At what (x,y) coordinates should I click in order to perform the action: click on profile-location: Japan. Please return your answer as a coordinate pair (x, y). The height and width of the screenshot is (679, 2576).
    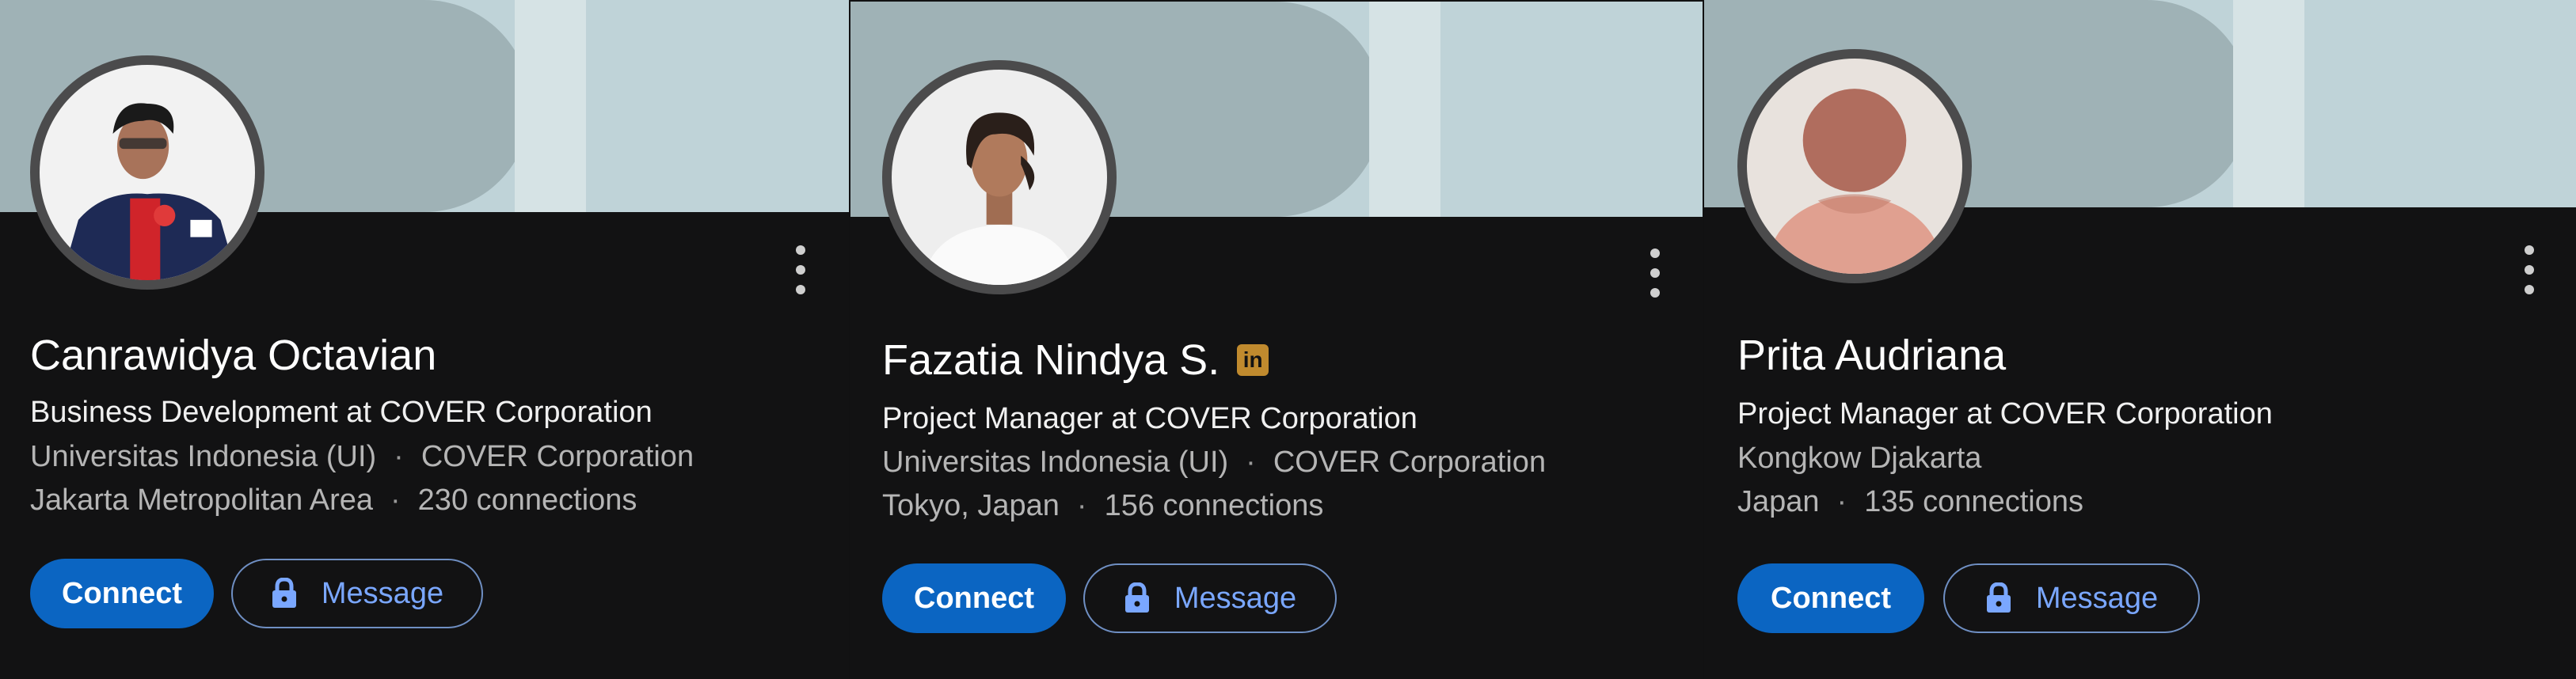
    Looking at the image, I should click on (1778, 501).